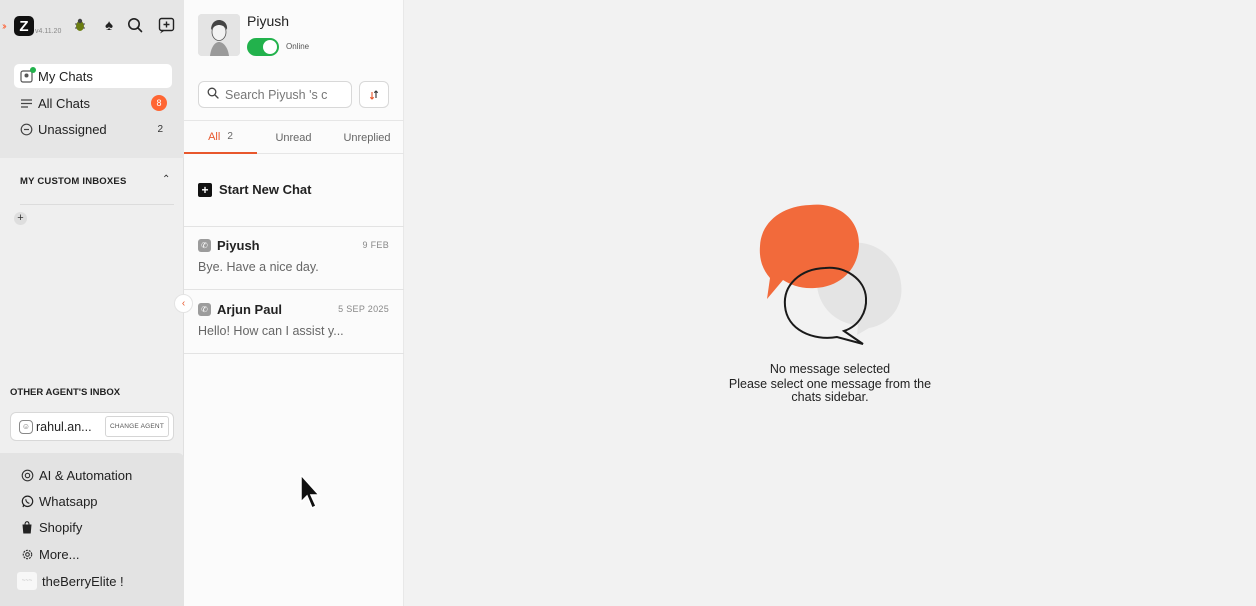 The image size is (1256, 606). What do you see at coordinates (214, 136) in the screenshot?
I see `tab-label: All` at bounding box center [214, 136].